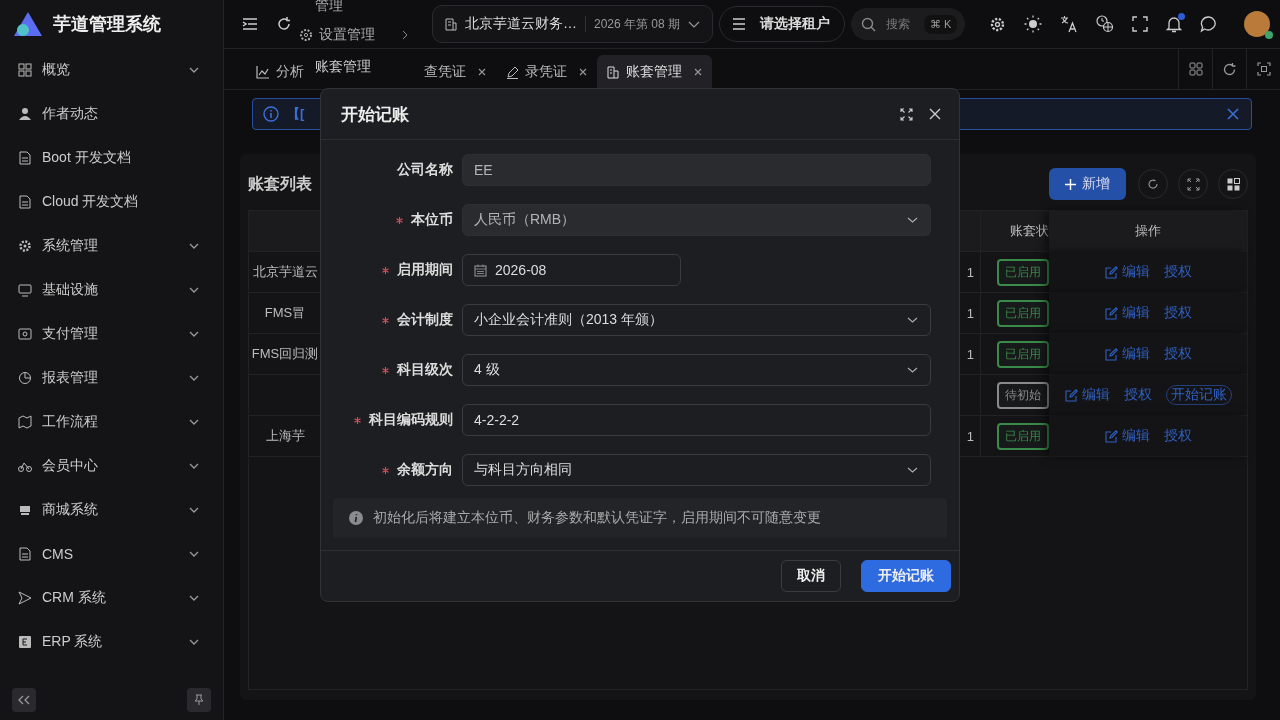 This screenshot has height=720, width=1280. Describe the element at coordinates (263, 72) in the screenshot. I see `chart-icon` at that location.